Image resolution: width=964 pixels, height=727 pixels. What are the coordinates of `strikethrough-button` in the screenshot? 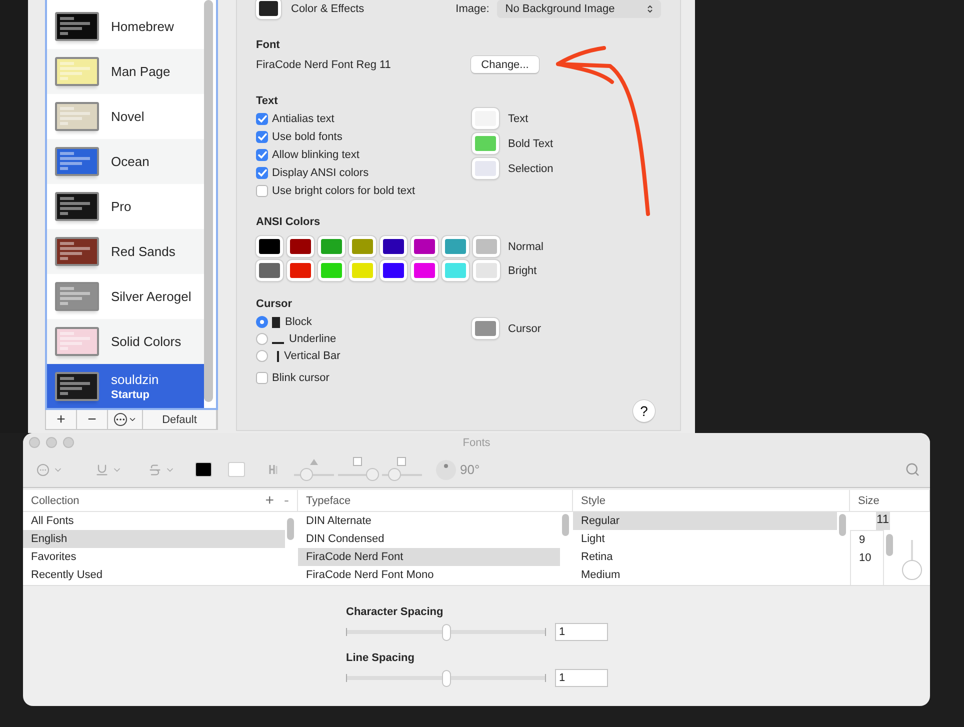 It's located at (161, 469).